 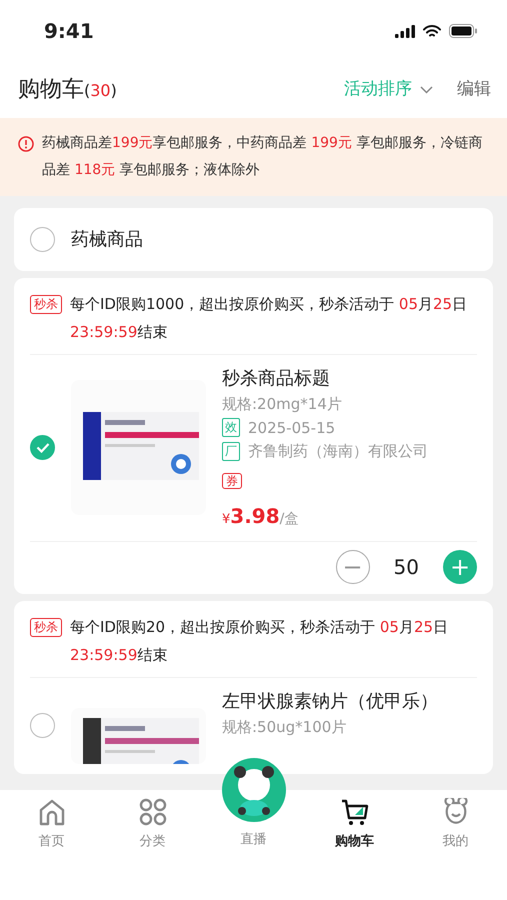 I want to click on promo-text: 每个ID限购20，超出按原价购买，秒杀活动于 05月 25日 23:59:59结束, so click(x=260, y=641).